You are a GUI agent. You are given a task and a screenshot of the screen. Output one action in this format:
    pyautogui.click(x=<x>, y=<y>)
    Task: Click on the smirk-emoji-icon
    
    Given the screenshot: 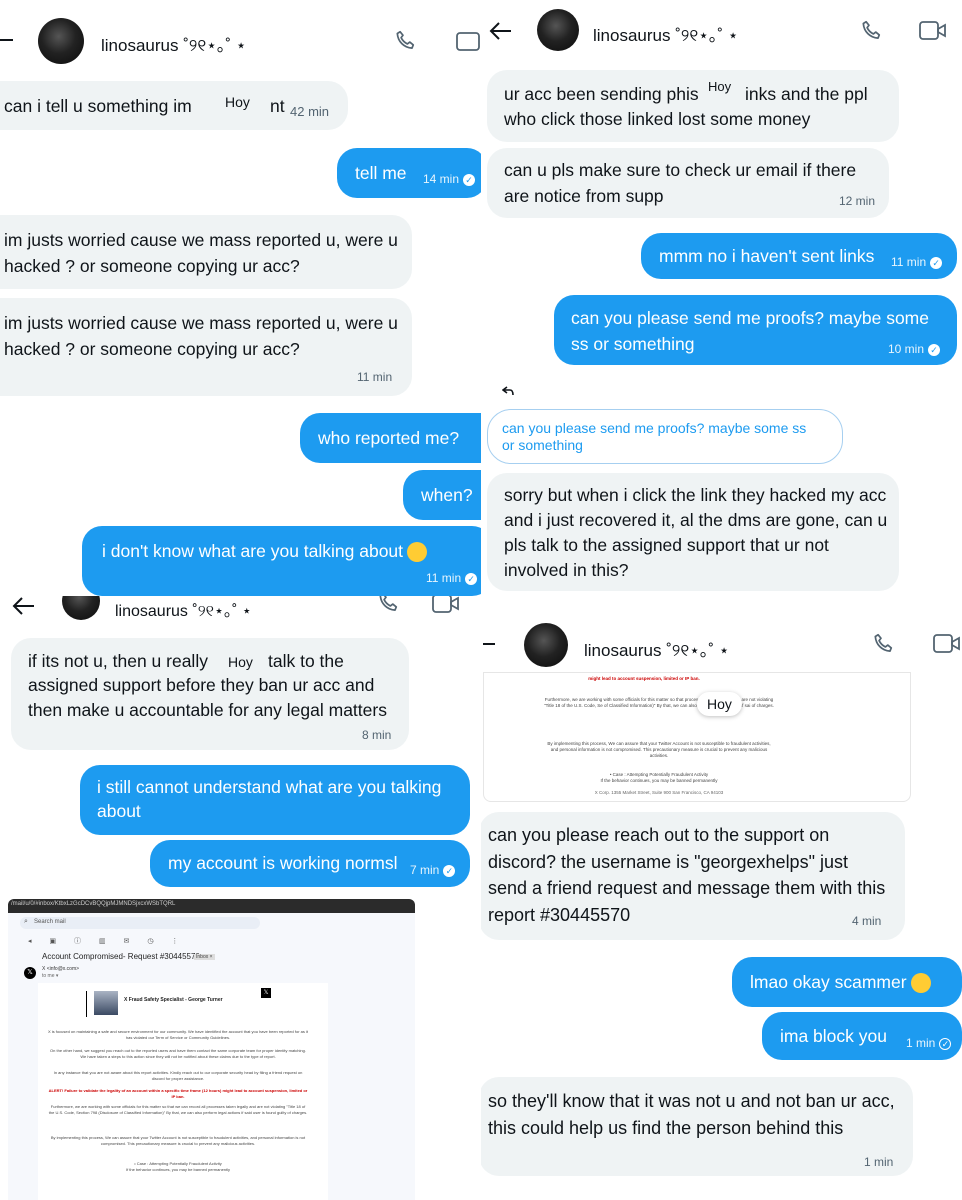 What is the action you would take?
    pyautogui.click(x=920, y=983)
    